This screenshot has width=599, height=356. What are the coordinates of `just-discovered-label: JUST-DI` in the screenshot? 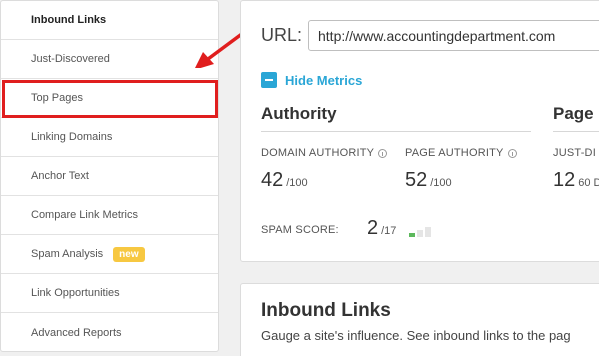 It's located at (574, 153).